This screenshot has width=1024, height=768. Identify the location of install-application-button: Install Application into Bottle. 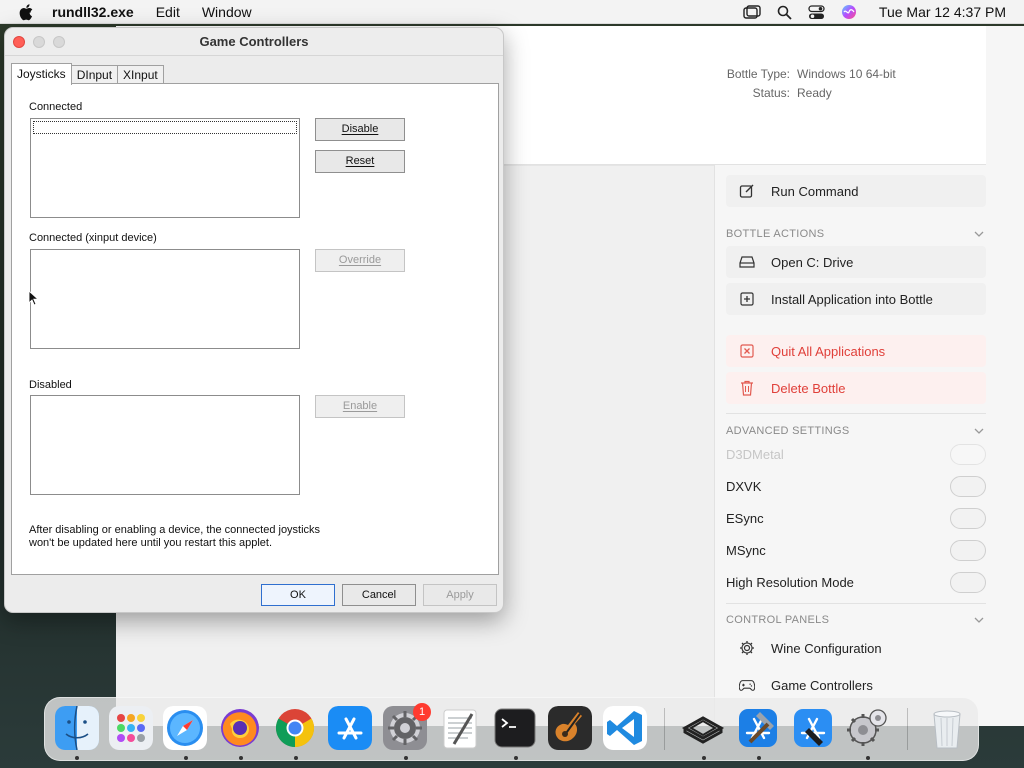
(856, 299).